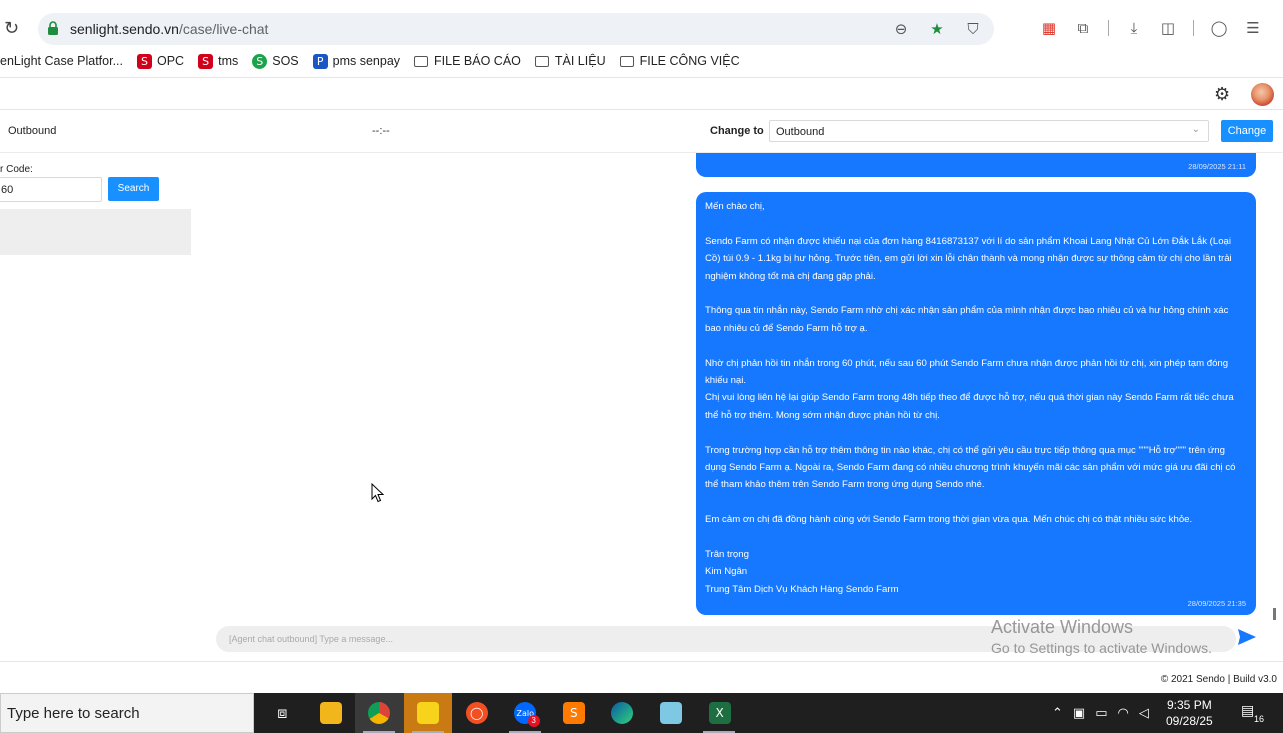 This screenshot has width=1283, height=733. I want to click on change-to-select: Outbound ⌄, so click(989, 131).